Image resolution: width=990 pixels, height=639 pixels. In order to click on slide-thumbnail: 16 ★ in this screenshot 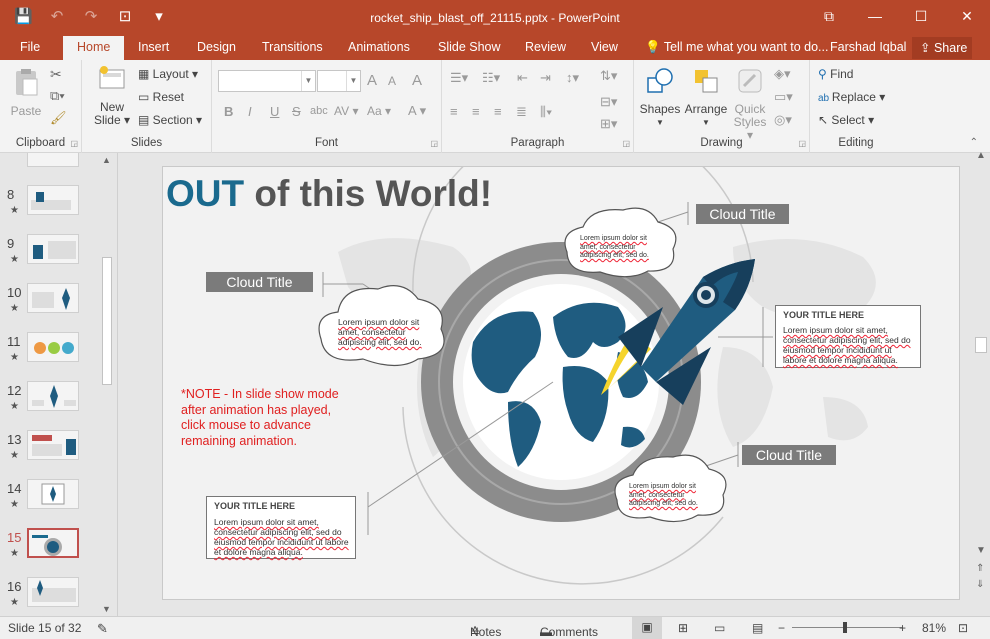, I will do `click(50, 596)`.